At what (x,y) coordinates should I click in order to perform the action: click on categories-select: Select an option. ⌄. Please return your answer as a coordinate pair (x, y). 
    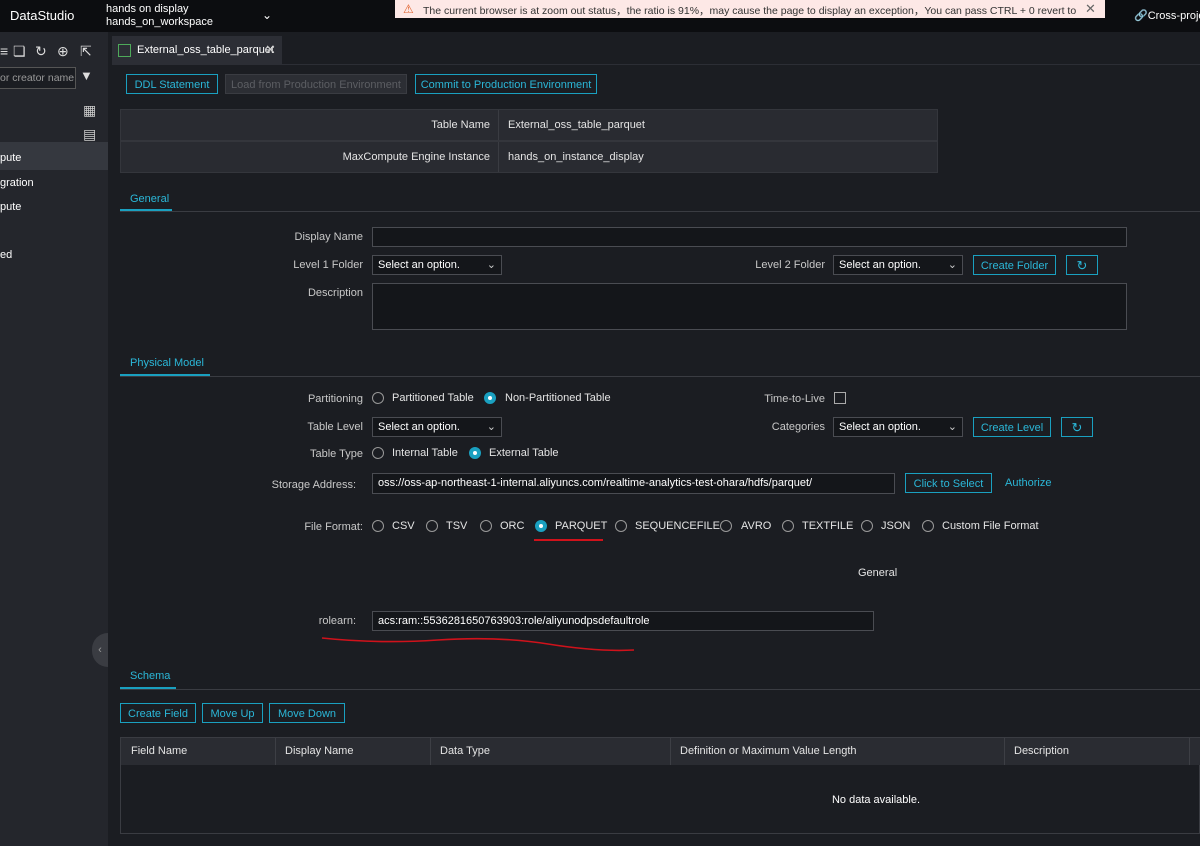
    Looking at the image, I should click on (898, 427).